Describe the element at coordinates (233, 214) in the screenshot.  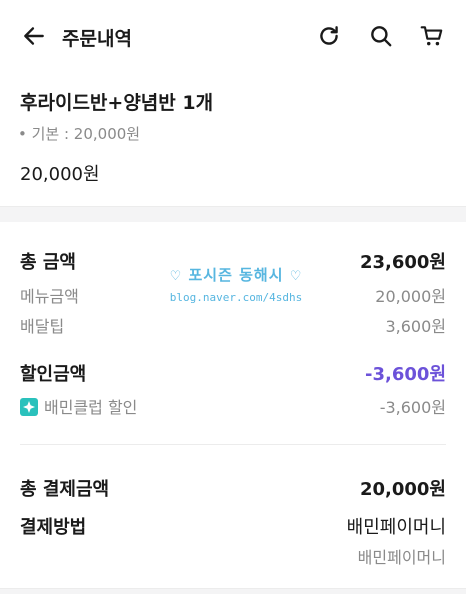
I see `section-divider` at that location.